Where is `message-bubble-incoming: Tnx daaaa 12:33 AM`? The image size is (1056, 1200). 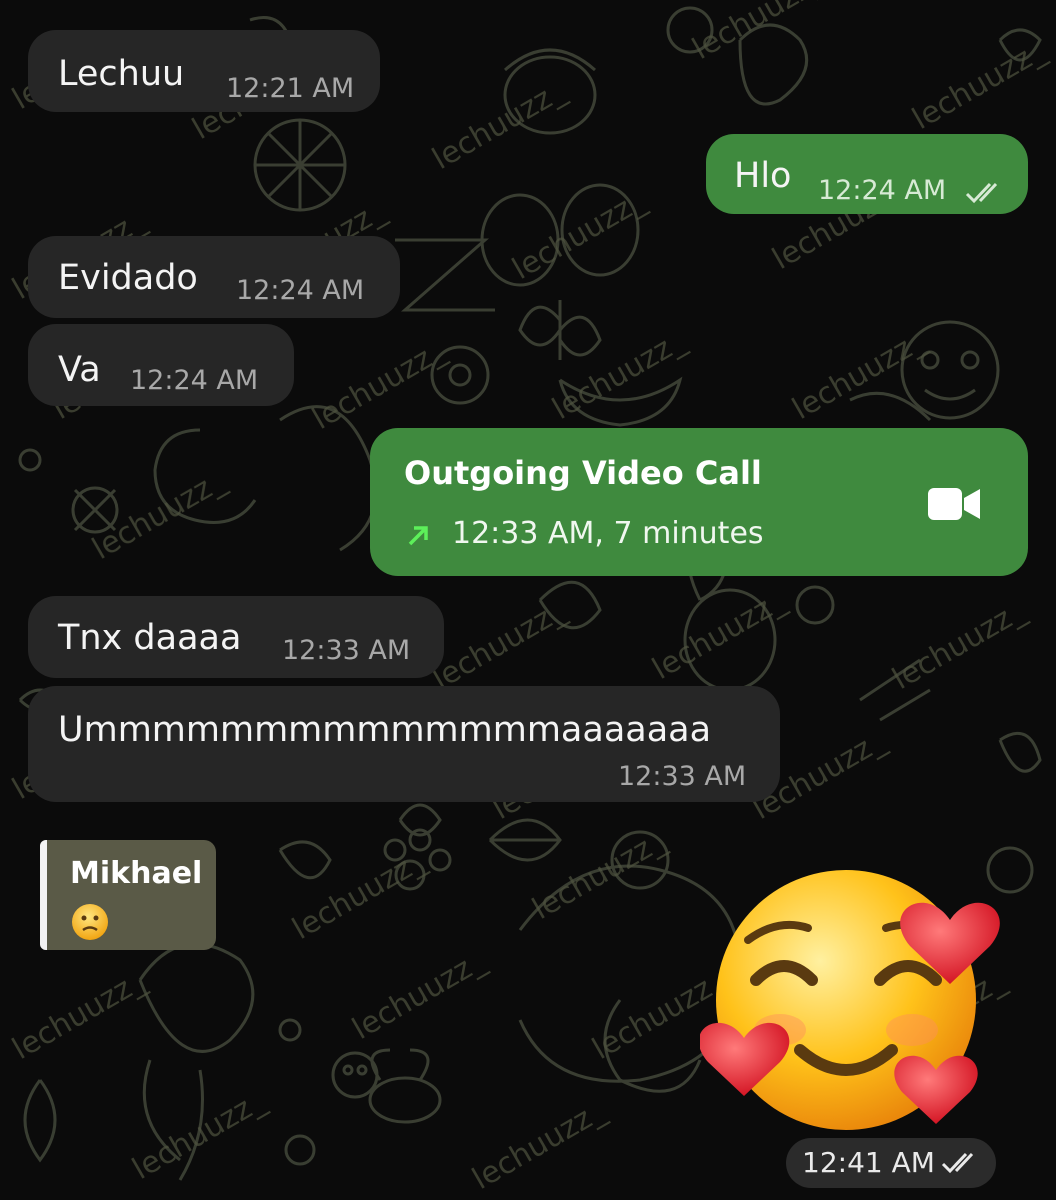
message-bubble-incoming: Tnx daaaa 12:33 AM is located at coordinates (236, 637).